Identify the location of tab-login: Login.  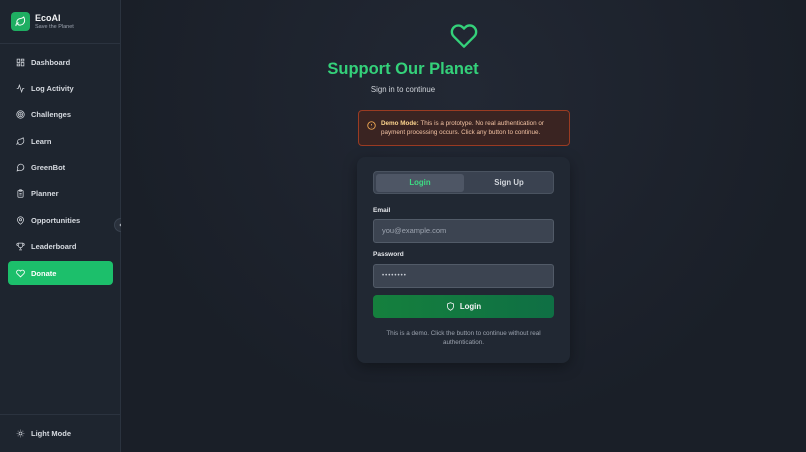
(420, 183).